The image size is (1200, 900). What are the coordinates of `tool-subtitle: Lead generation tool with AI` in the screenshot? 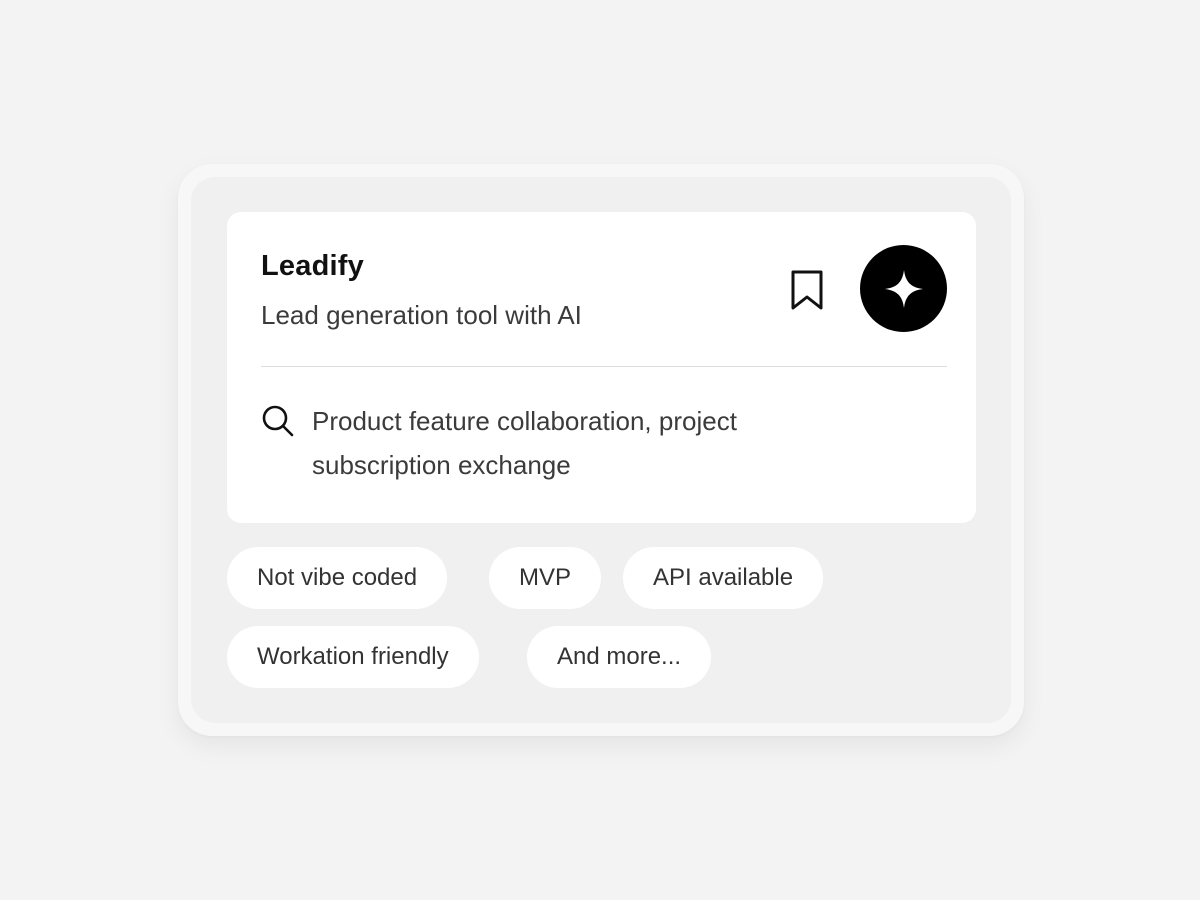 It's located at (421, 315).